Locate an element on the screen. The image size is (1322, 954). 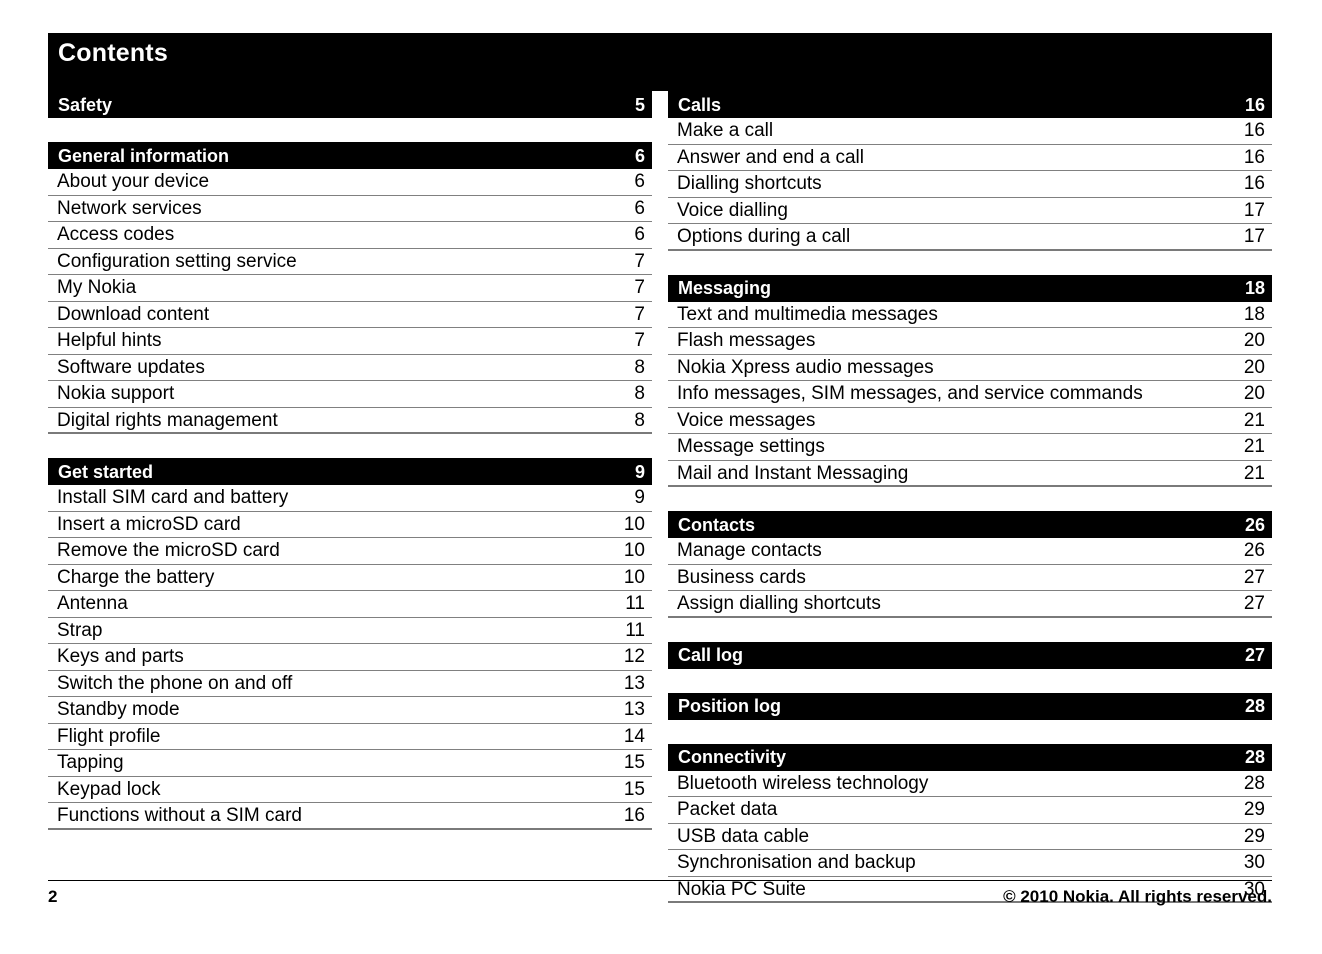
toc-entry-business-cards: Business cards 27 is located at coordinates (970, 578).